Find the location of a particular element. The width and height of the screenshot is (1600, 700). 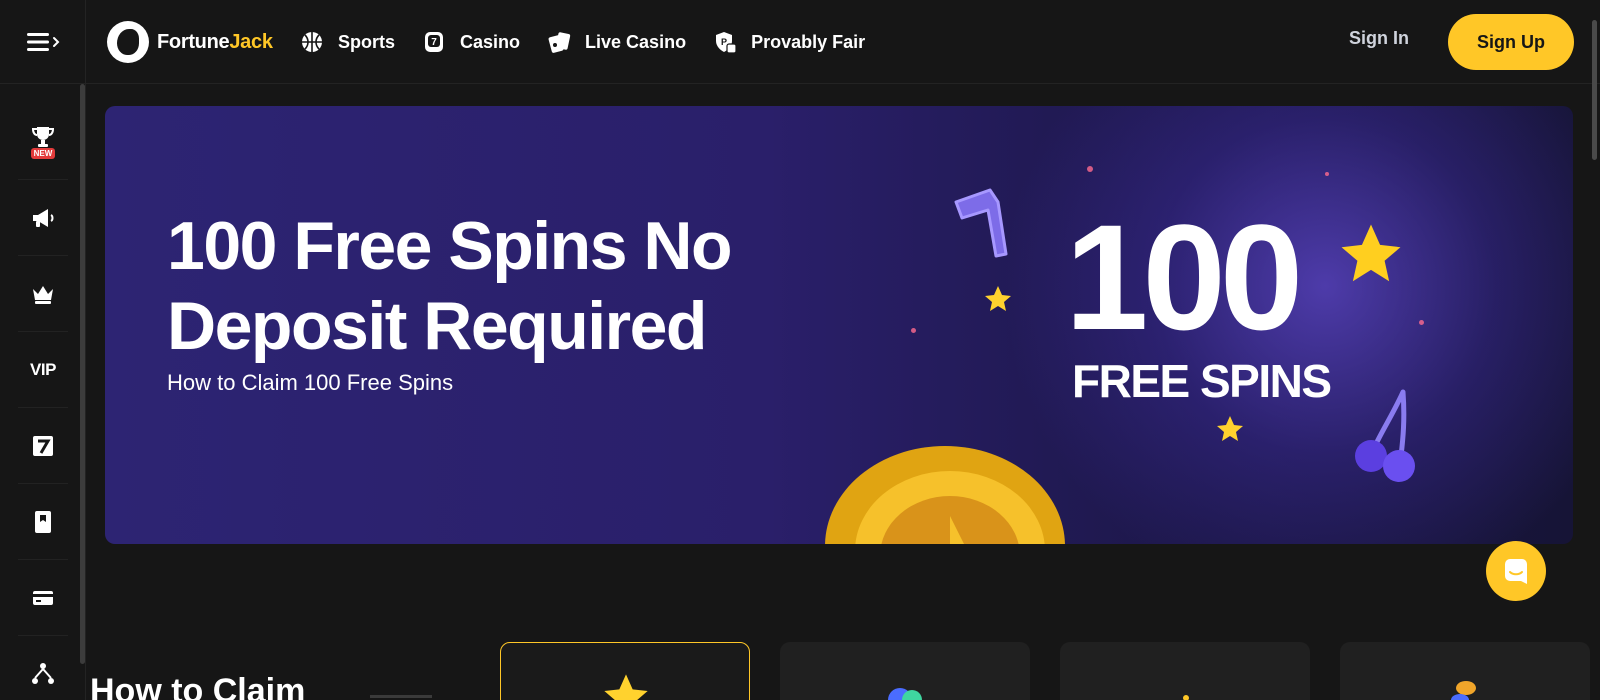

nav-provably-fair: P Provably Fair is located at coordinates (789, 42).